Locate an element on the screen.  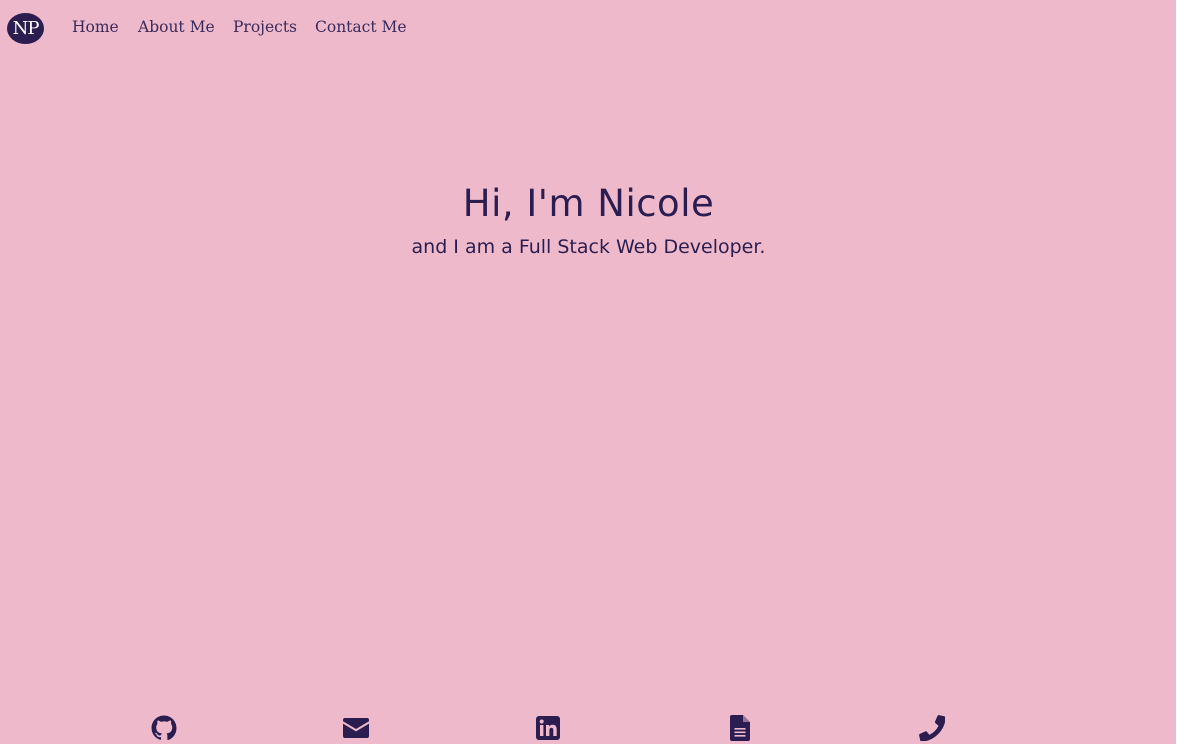
envelope-icon is located at coordinates (356, 728).